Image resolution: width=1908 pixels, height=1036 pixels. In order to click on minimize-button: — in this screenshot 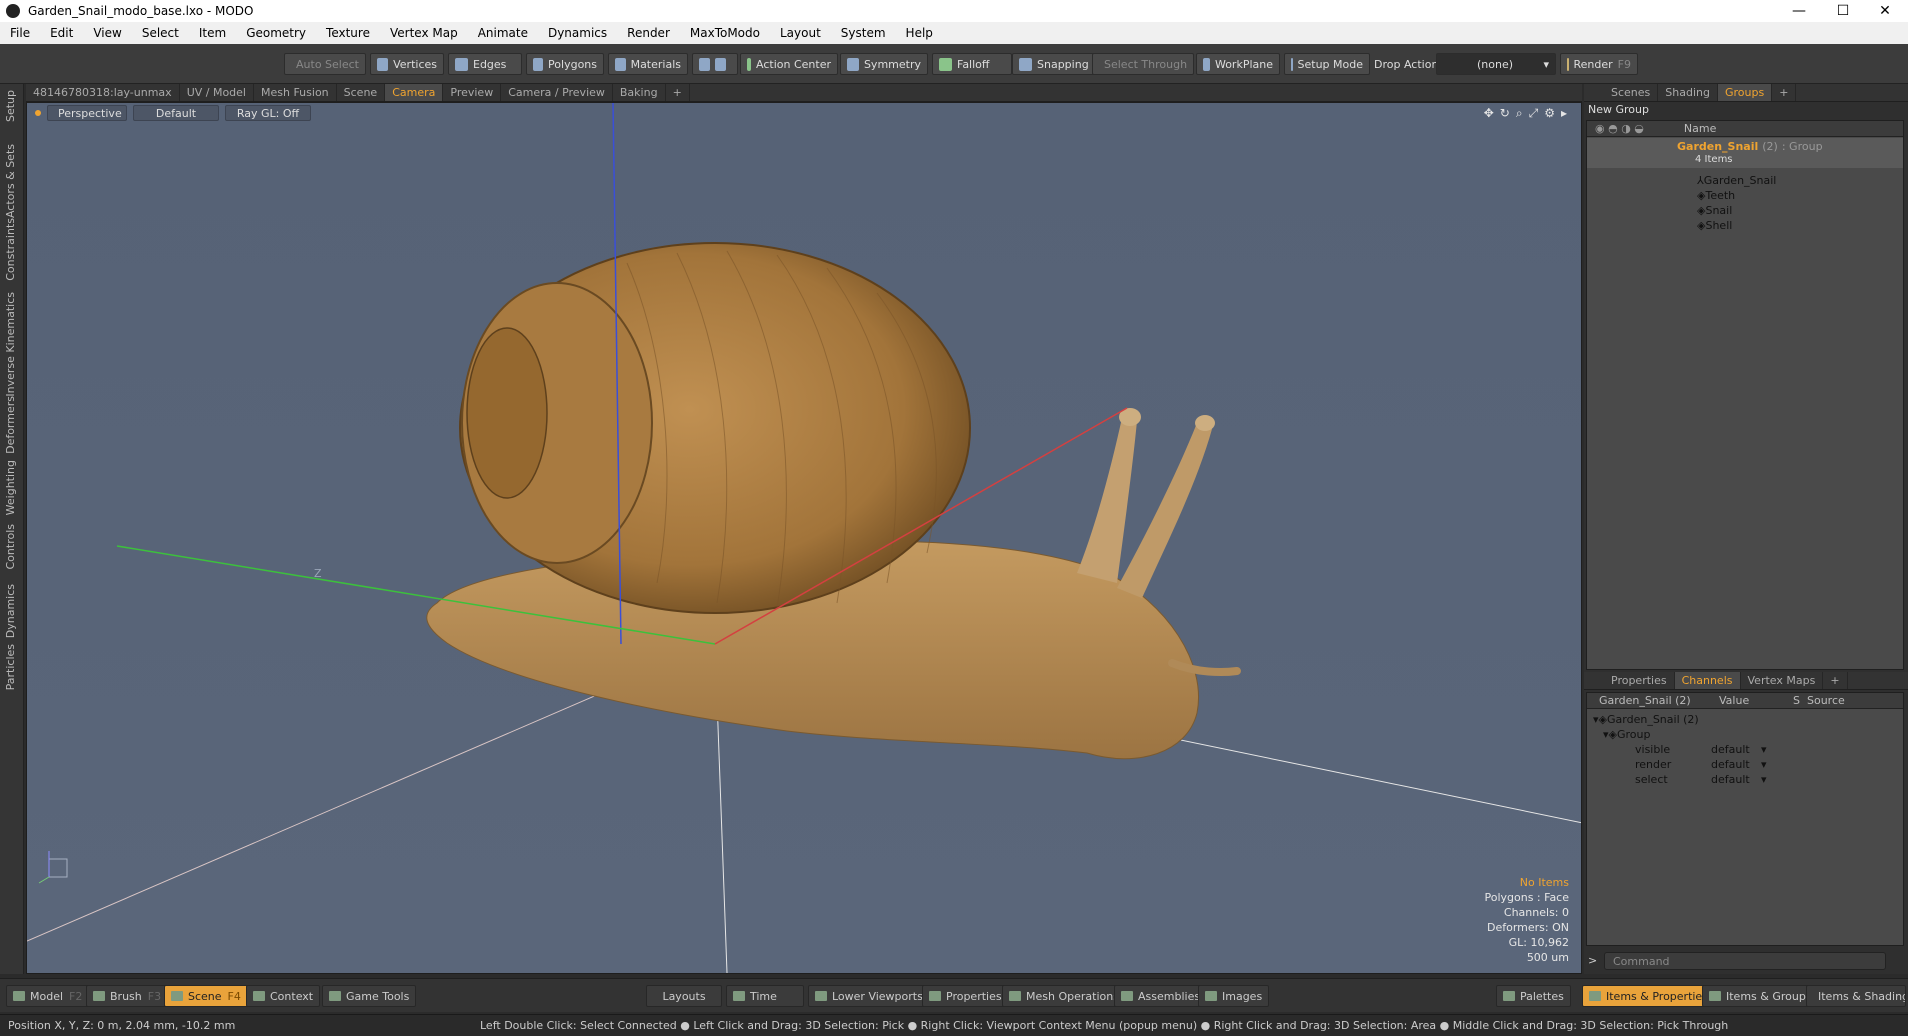, I will do `click(1799, 11)`.